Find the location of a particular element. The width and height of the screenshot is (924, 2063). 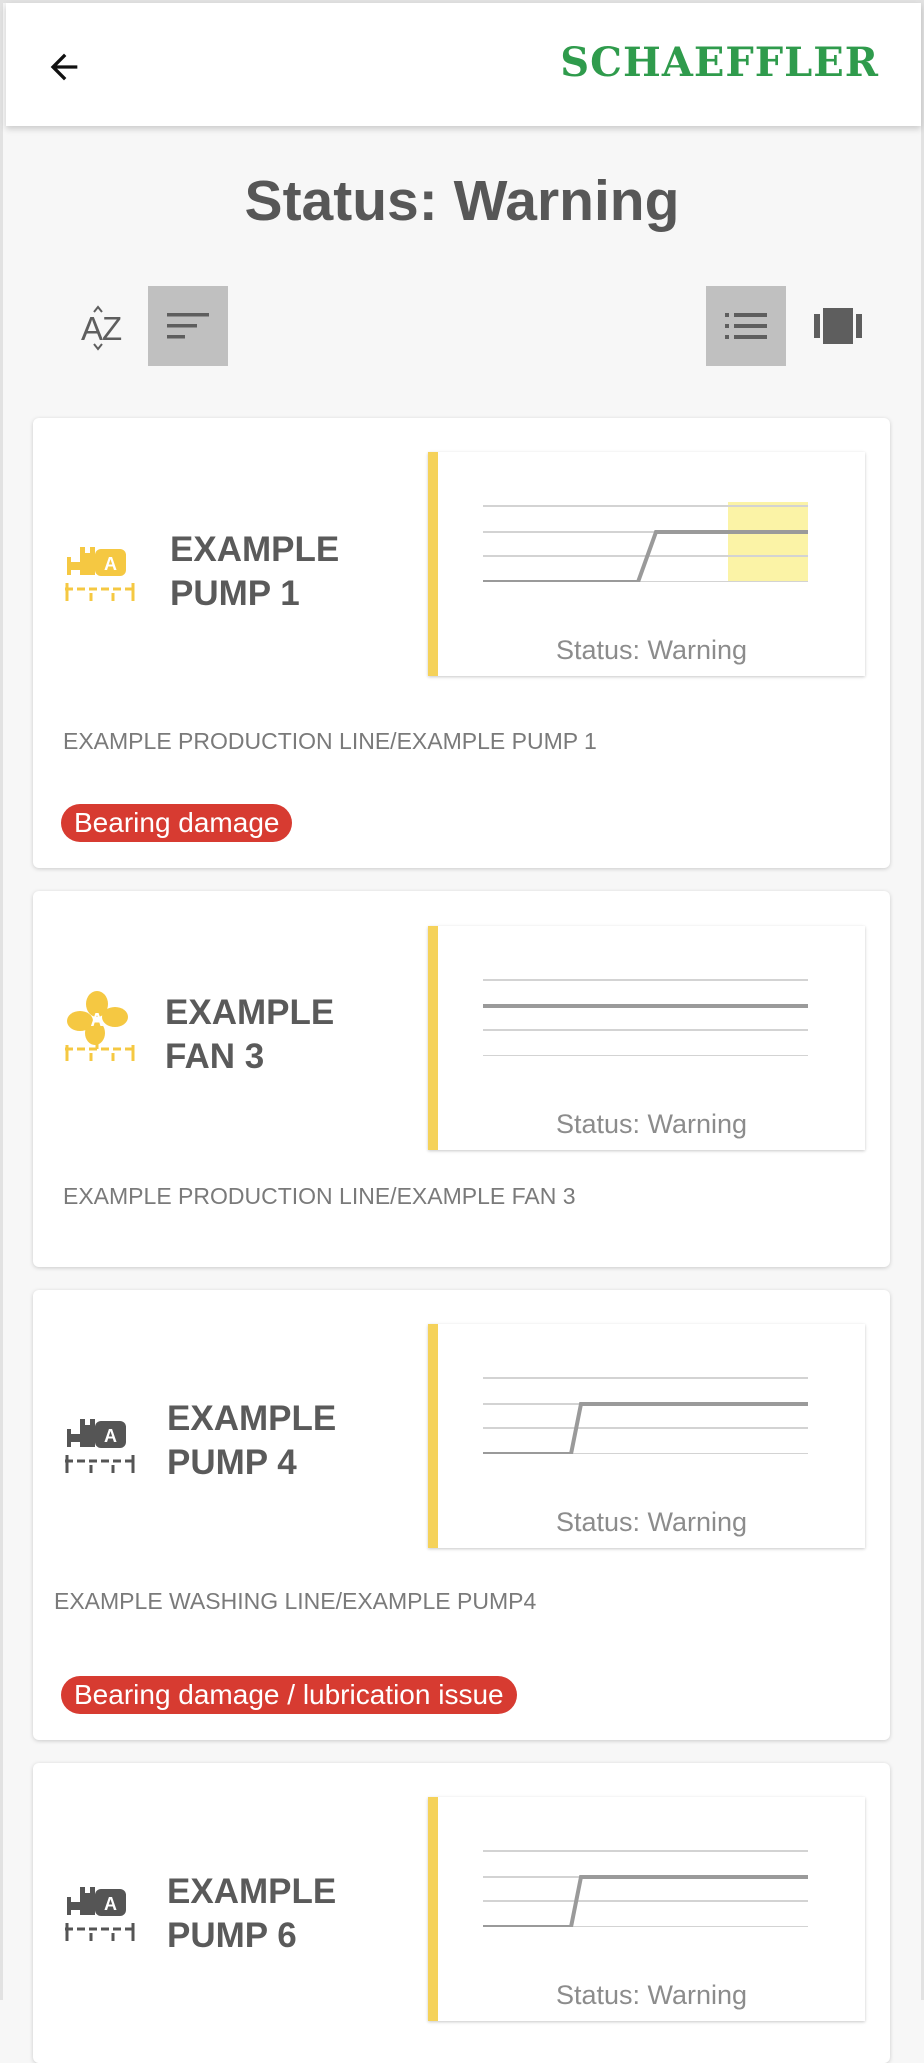

card-view-button is located at coordinates (838, 326).